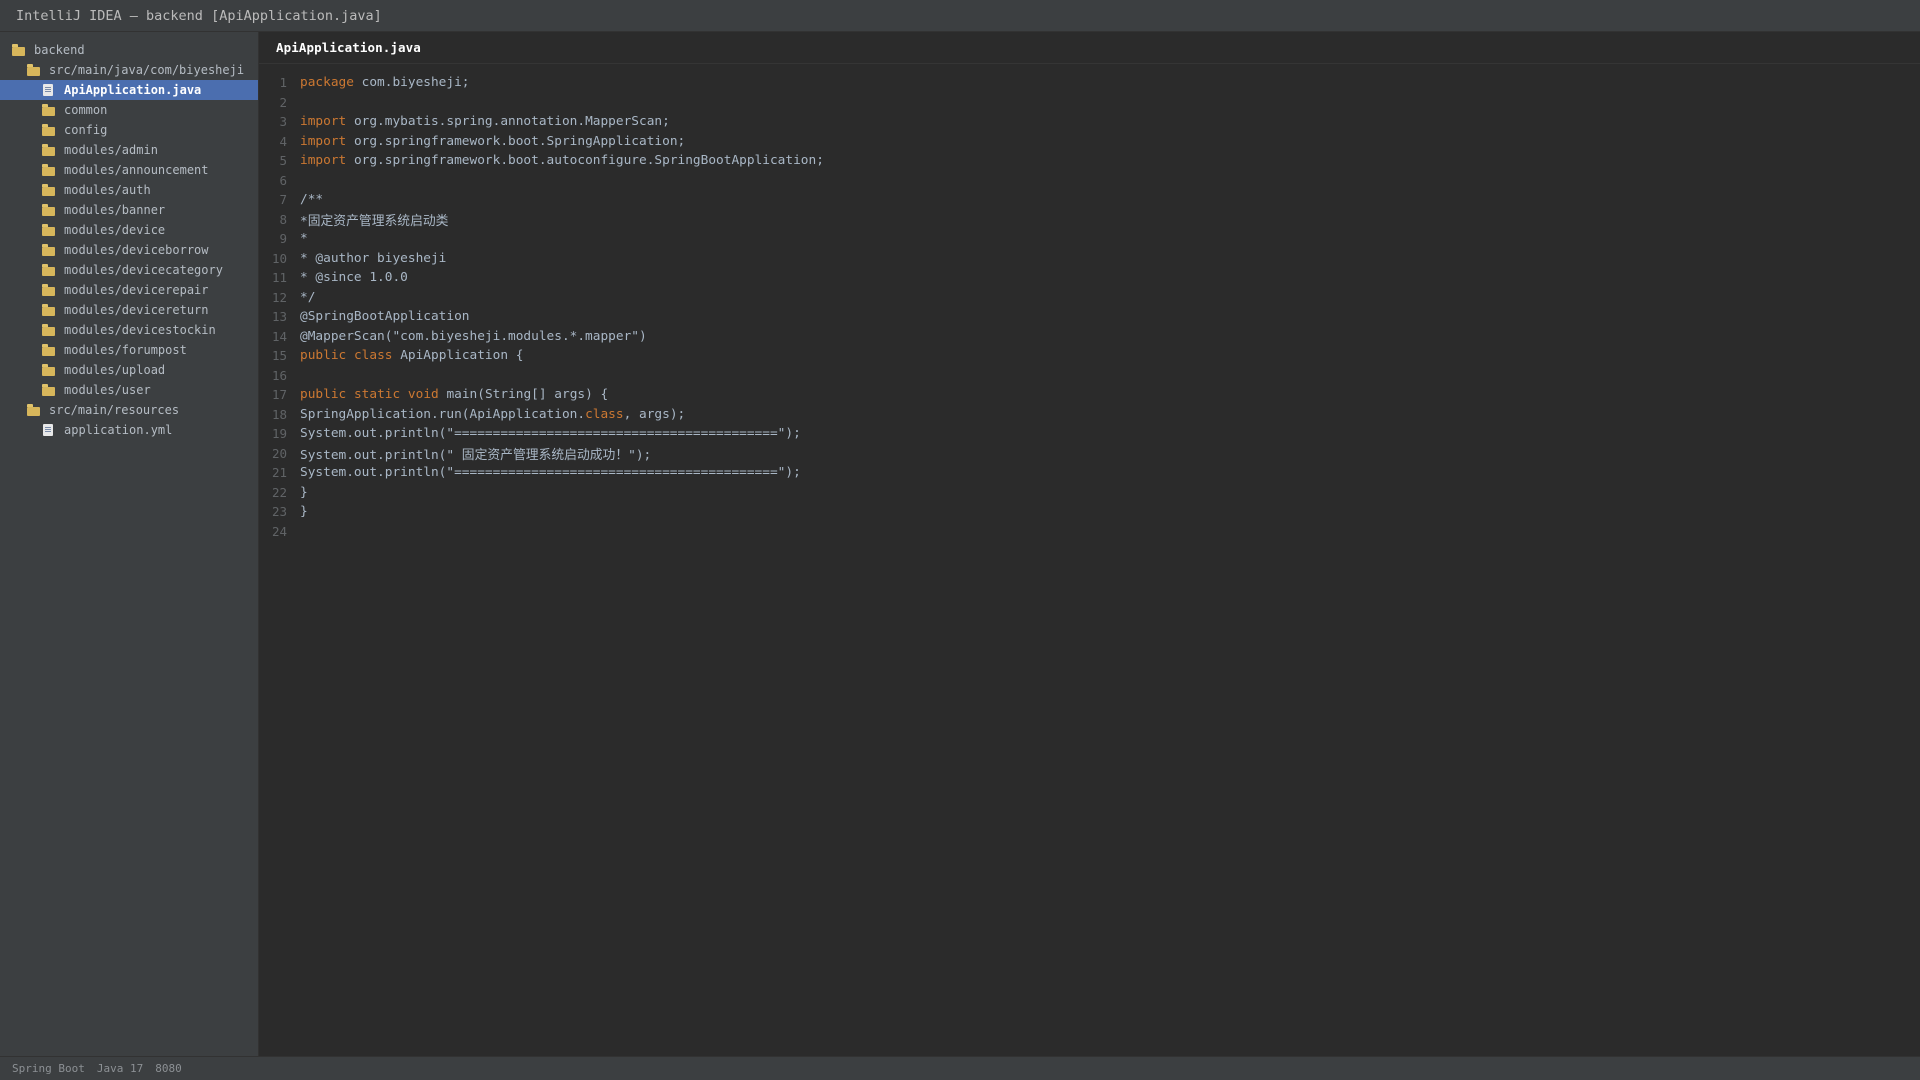 The width and height of the screenshot is (1920, 1080). Describe the element at coordinates (1089, 181) in the screenshot. I see `code-line: 6` at that location.